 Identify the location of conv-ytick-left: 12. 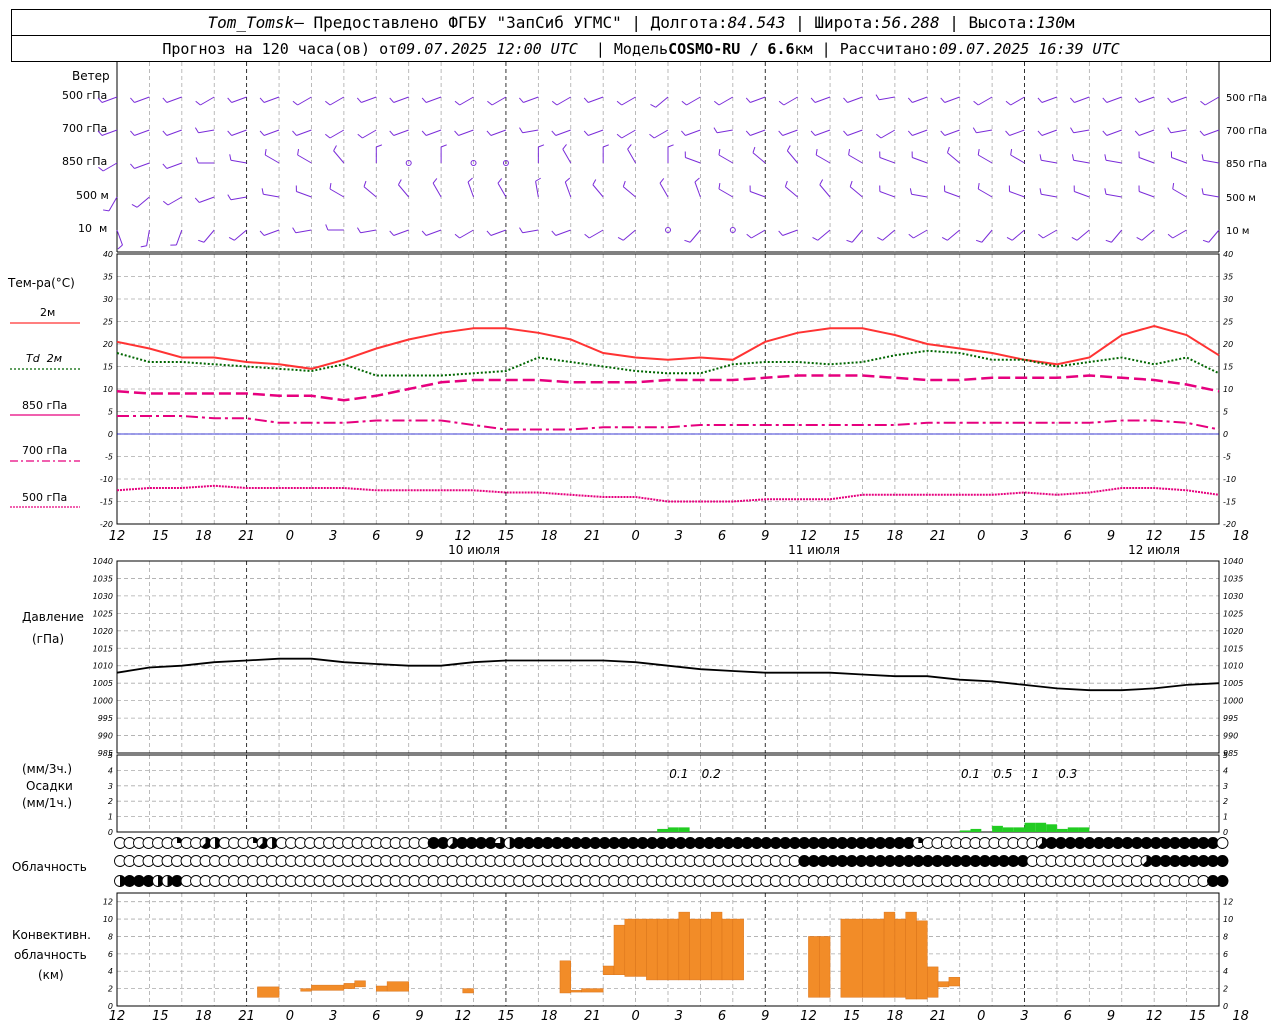
(108, 902).